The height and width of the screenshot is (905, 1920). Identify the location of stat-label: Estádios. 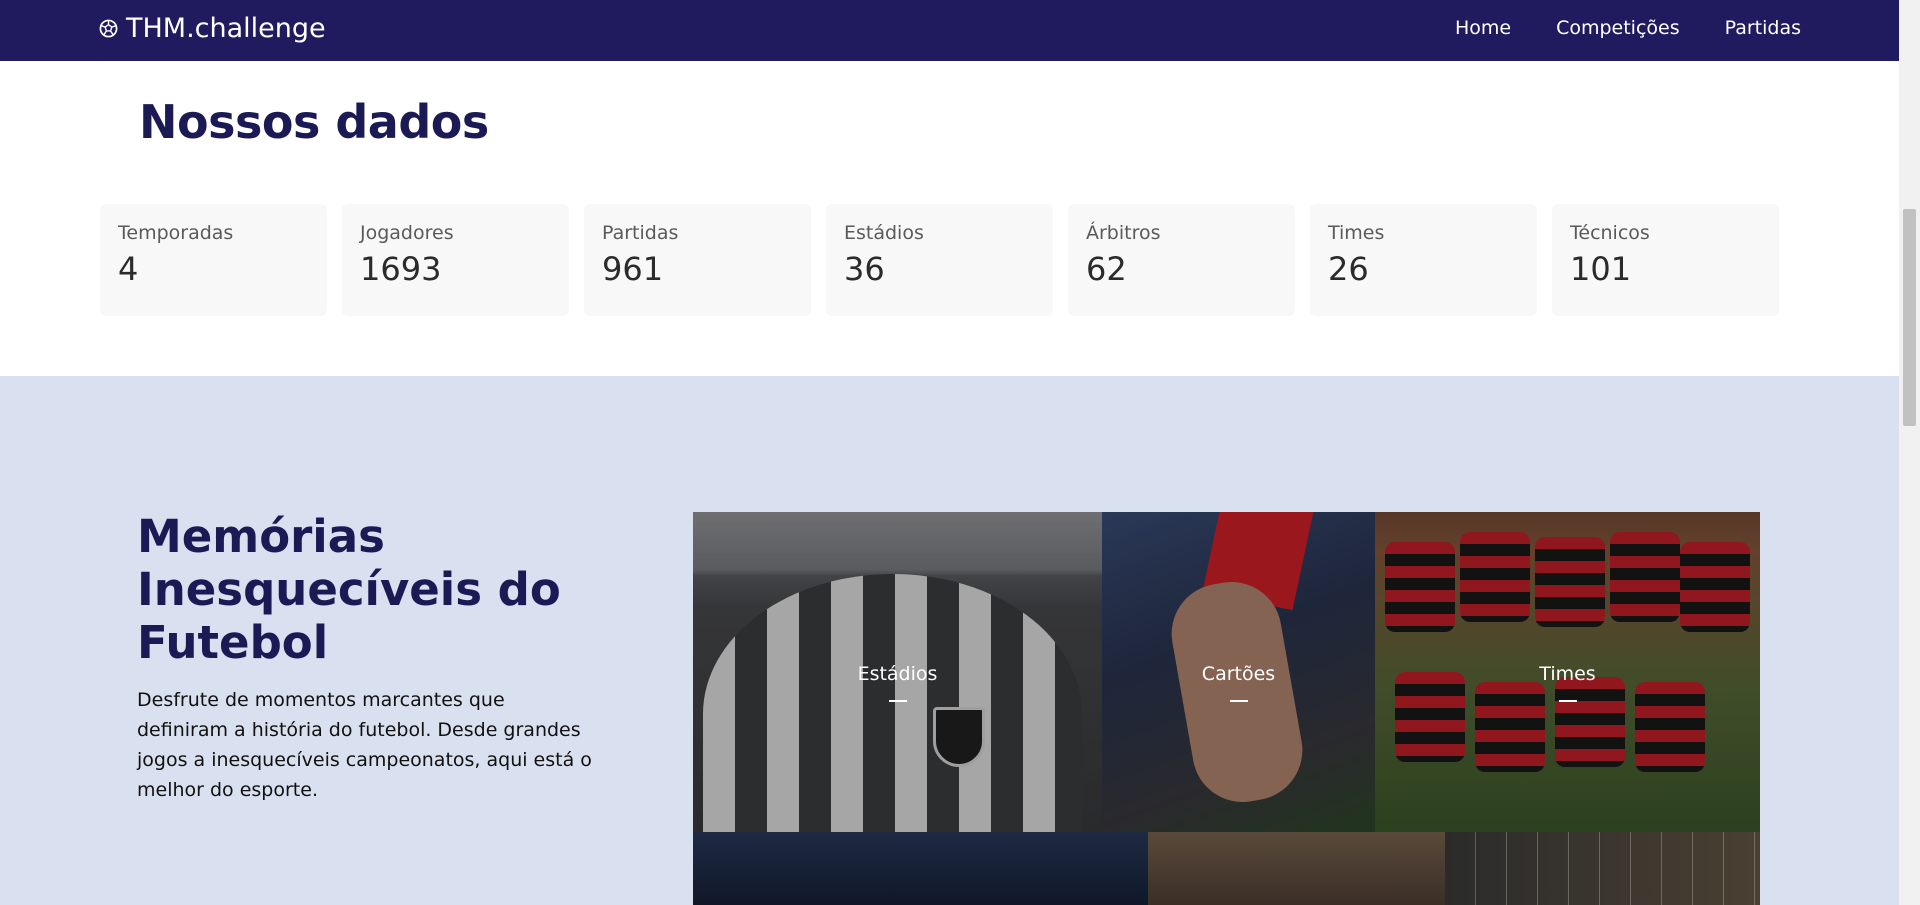
(884, 233).